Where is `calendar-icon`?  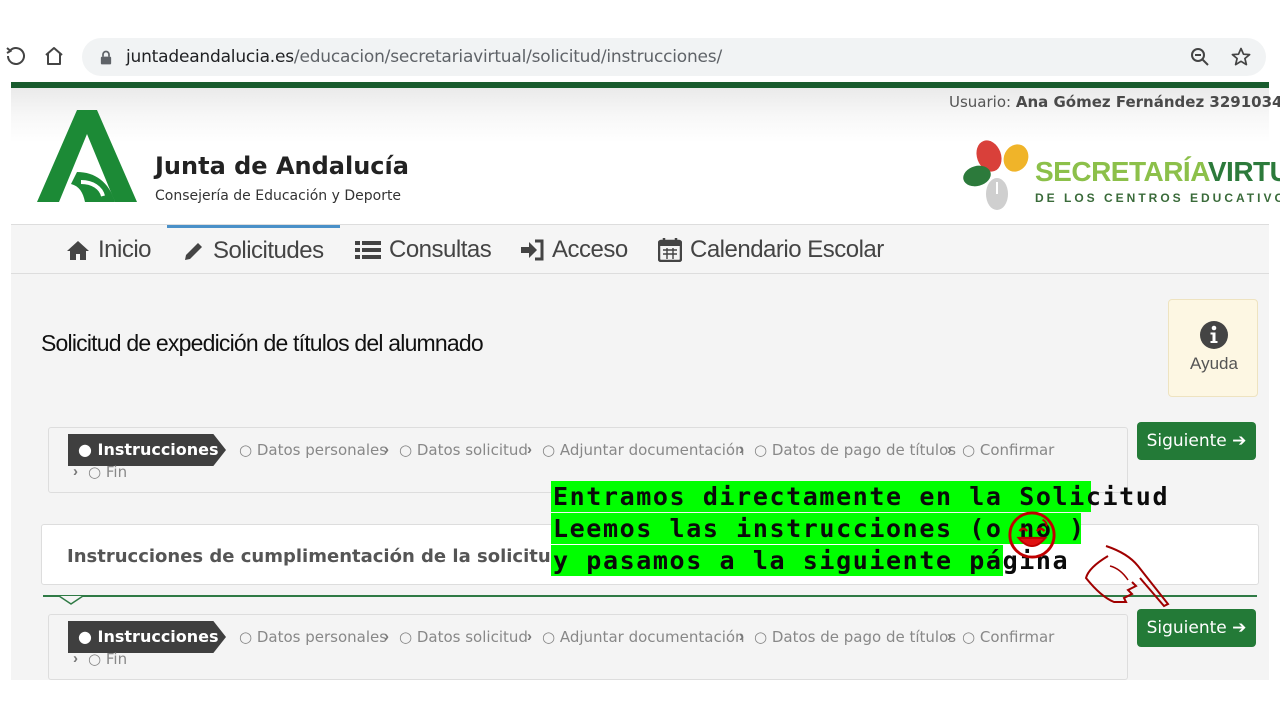
calendar-icon is located at coordinates (670, 249).